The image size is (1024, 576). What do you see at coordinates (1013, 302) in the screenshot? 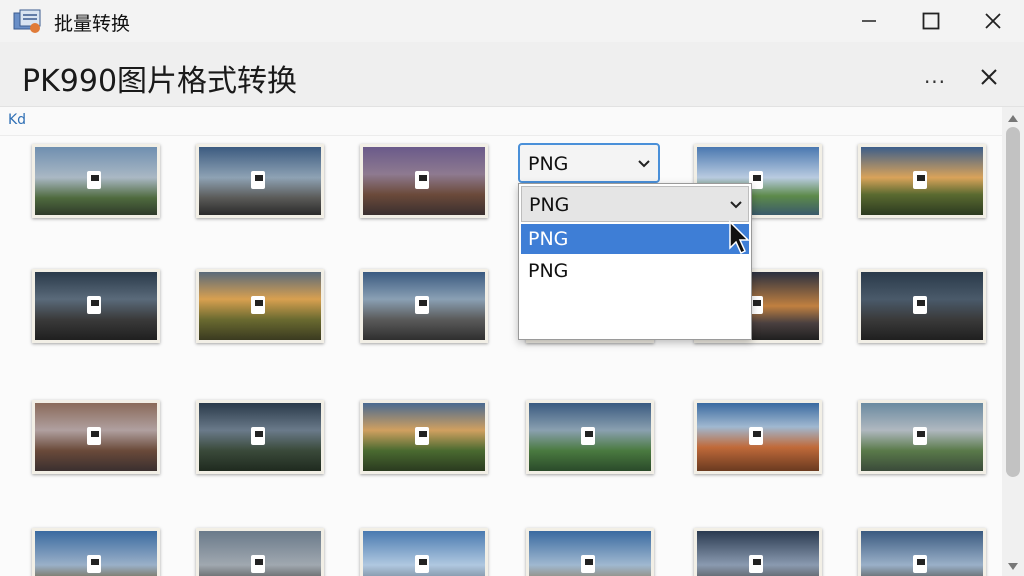
I see `scrollbar-thumb` at bounding box center [1013, 302].